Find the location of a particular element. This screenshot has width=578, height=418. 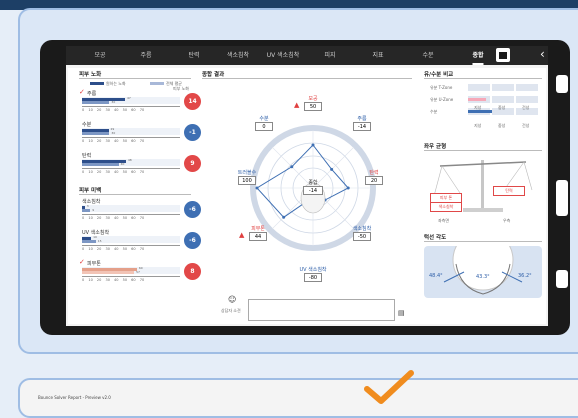

aging-2-axis is located at coordinates (131, 168).